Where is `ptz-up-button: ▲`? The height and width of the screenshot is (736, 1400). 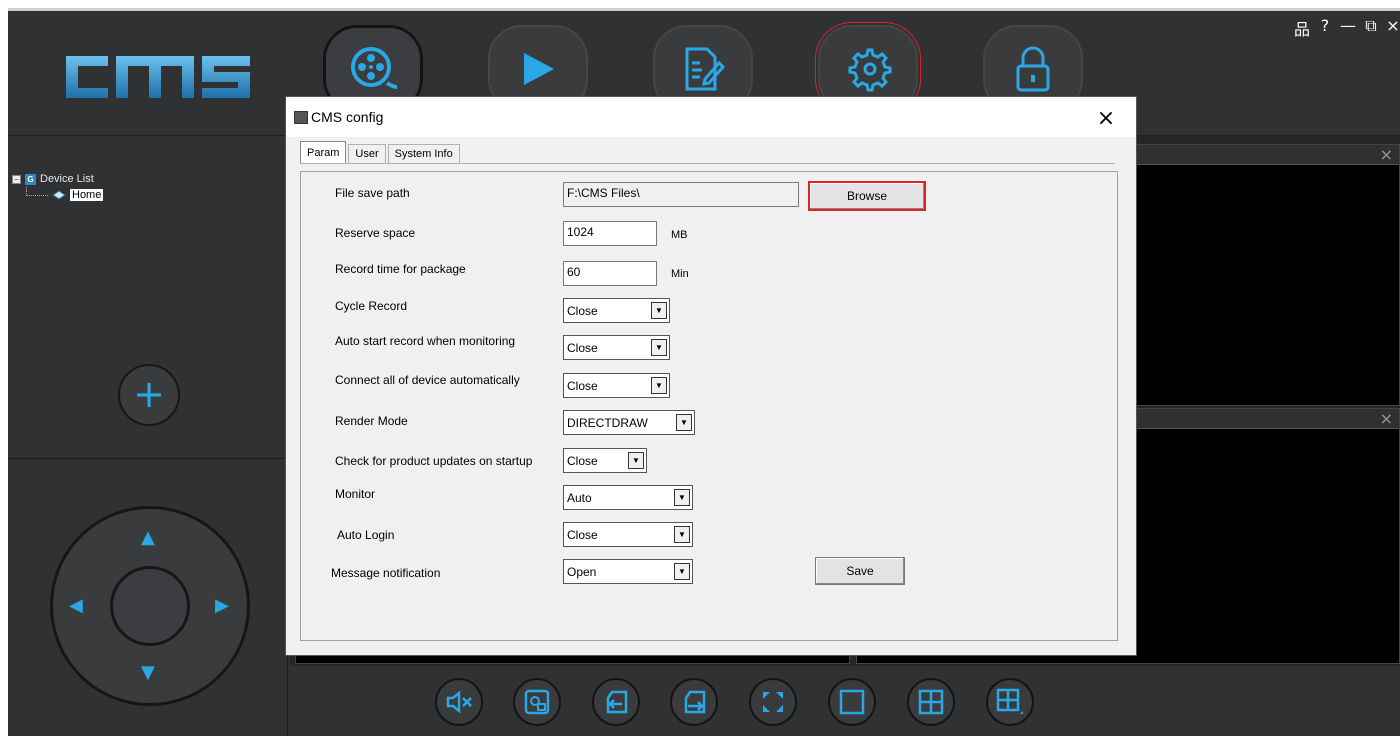 ptz-up-button: ▲ is located at coordinates (148, 538).